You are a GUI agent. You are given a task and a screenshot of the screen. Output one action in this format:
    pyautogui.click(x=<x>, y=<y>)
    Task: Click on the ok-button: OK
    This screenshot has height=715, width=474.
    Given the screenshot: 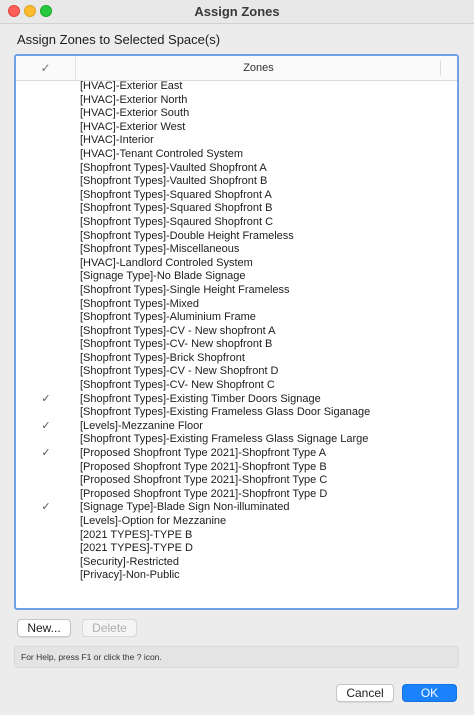 What is the action you would take?
    pyautogui.click(x=429, y=693)
    